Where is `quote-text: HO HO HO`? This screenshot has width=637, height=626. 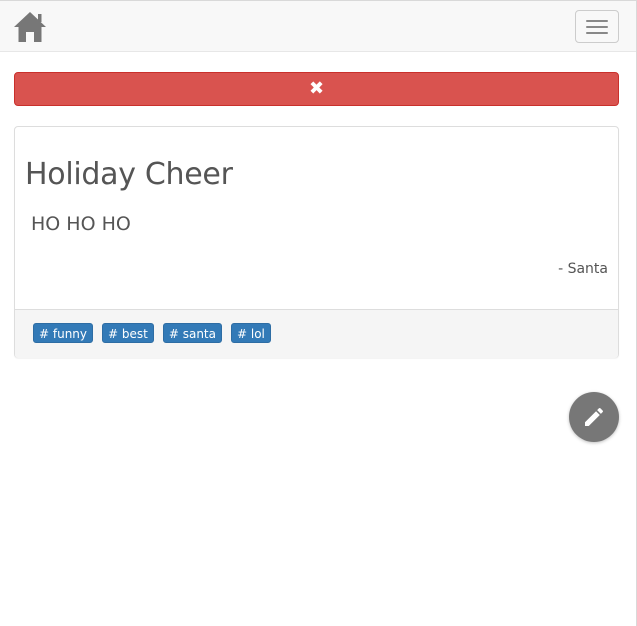
quote-text: HO HO HO is located at coordinates (81, 224).